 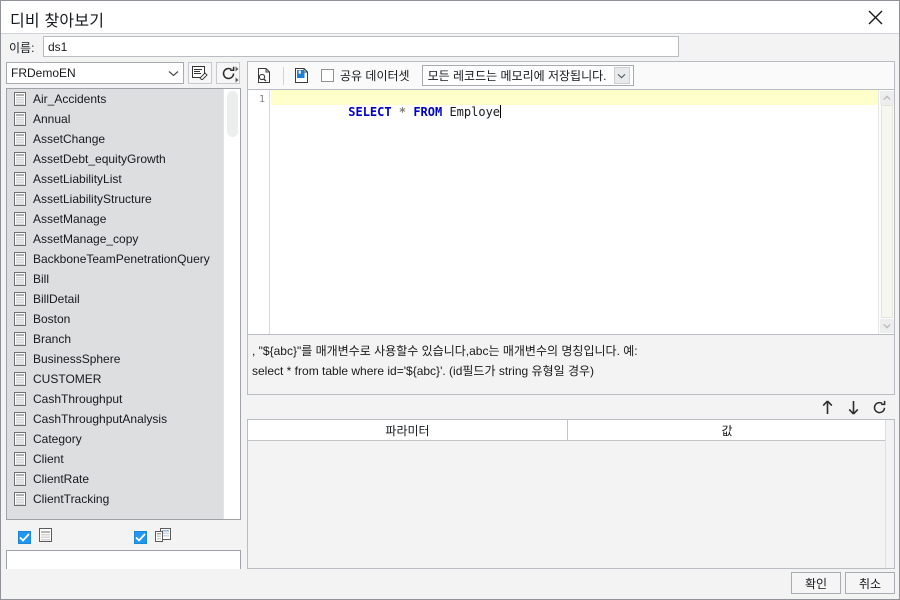 I want to click on sql-token-from: FROM, so click(x=428, y=112).